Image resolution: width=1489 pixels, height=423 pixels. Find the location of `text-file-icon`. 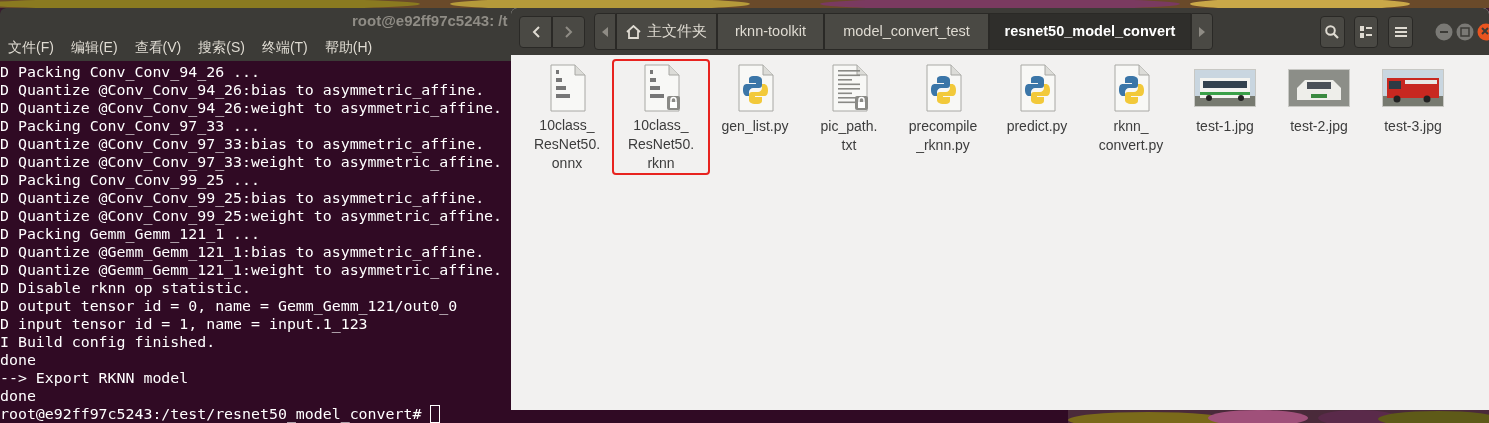

text-file-icon is located at coordinates (849, 88).